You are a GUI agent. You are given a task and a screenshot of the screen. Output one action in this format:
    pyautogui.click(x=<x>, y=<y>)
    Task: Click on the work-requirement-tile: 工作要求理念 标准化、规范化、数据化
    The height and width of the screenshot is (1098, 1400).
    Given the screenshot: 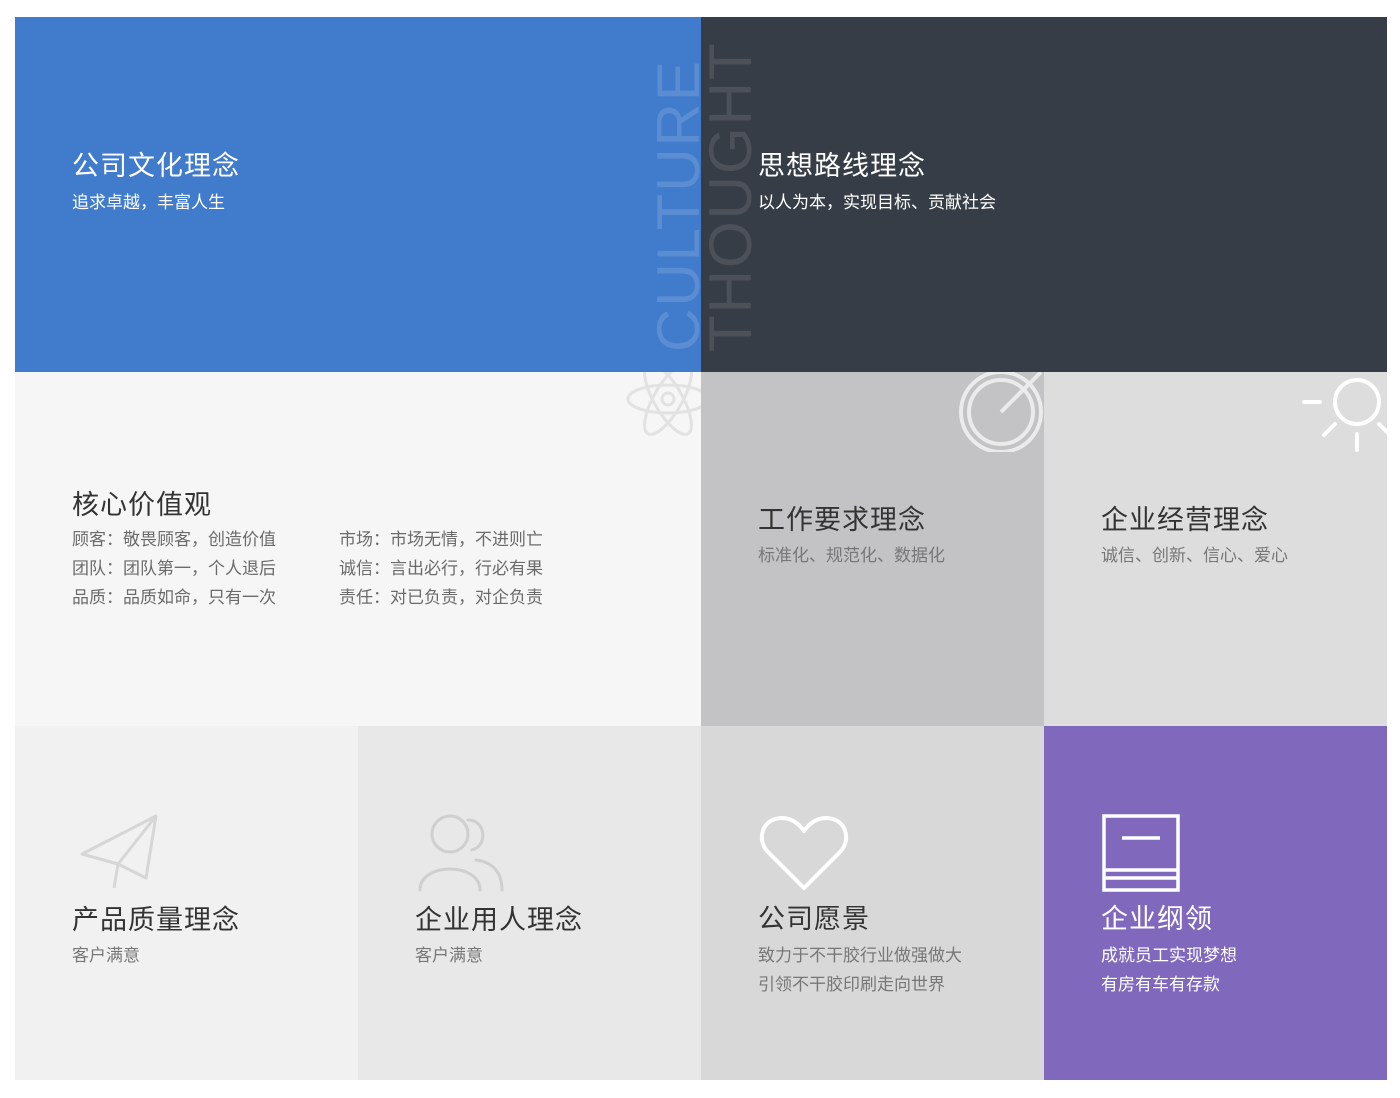 What is the action you would take?
    pyautogui.click(x=872, y=549)
    